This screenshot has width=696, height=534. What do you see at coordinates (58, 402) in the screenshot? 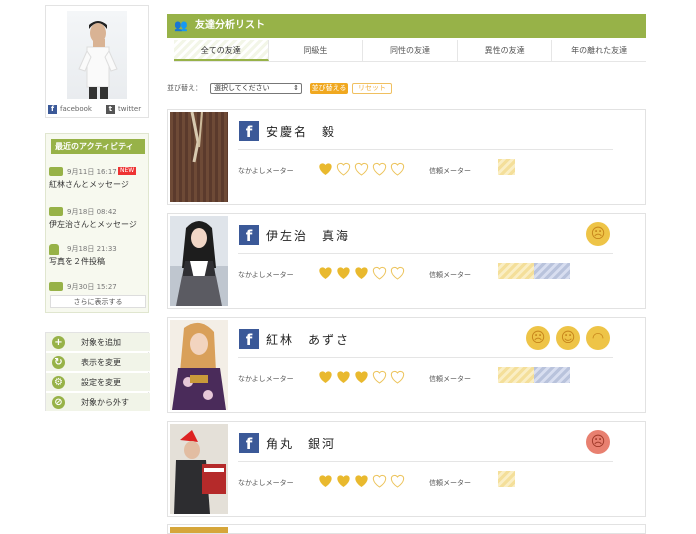
I see `prohibited-icon: ⊘` at bounding box center [58, 402].